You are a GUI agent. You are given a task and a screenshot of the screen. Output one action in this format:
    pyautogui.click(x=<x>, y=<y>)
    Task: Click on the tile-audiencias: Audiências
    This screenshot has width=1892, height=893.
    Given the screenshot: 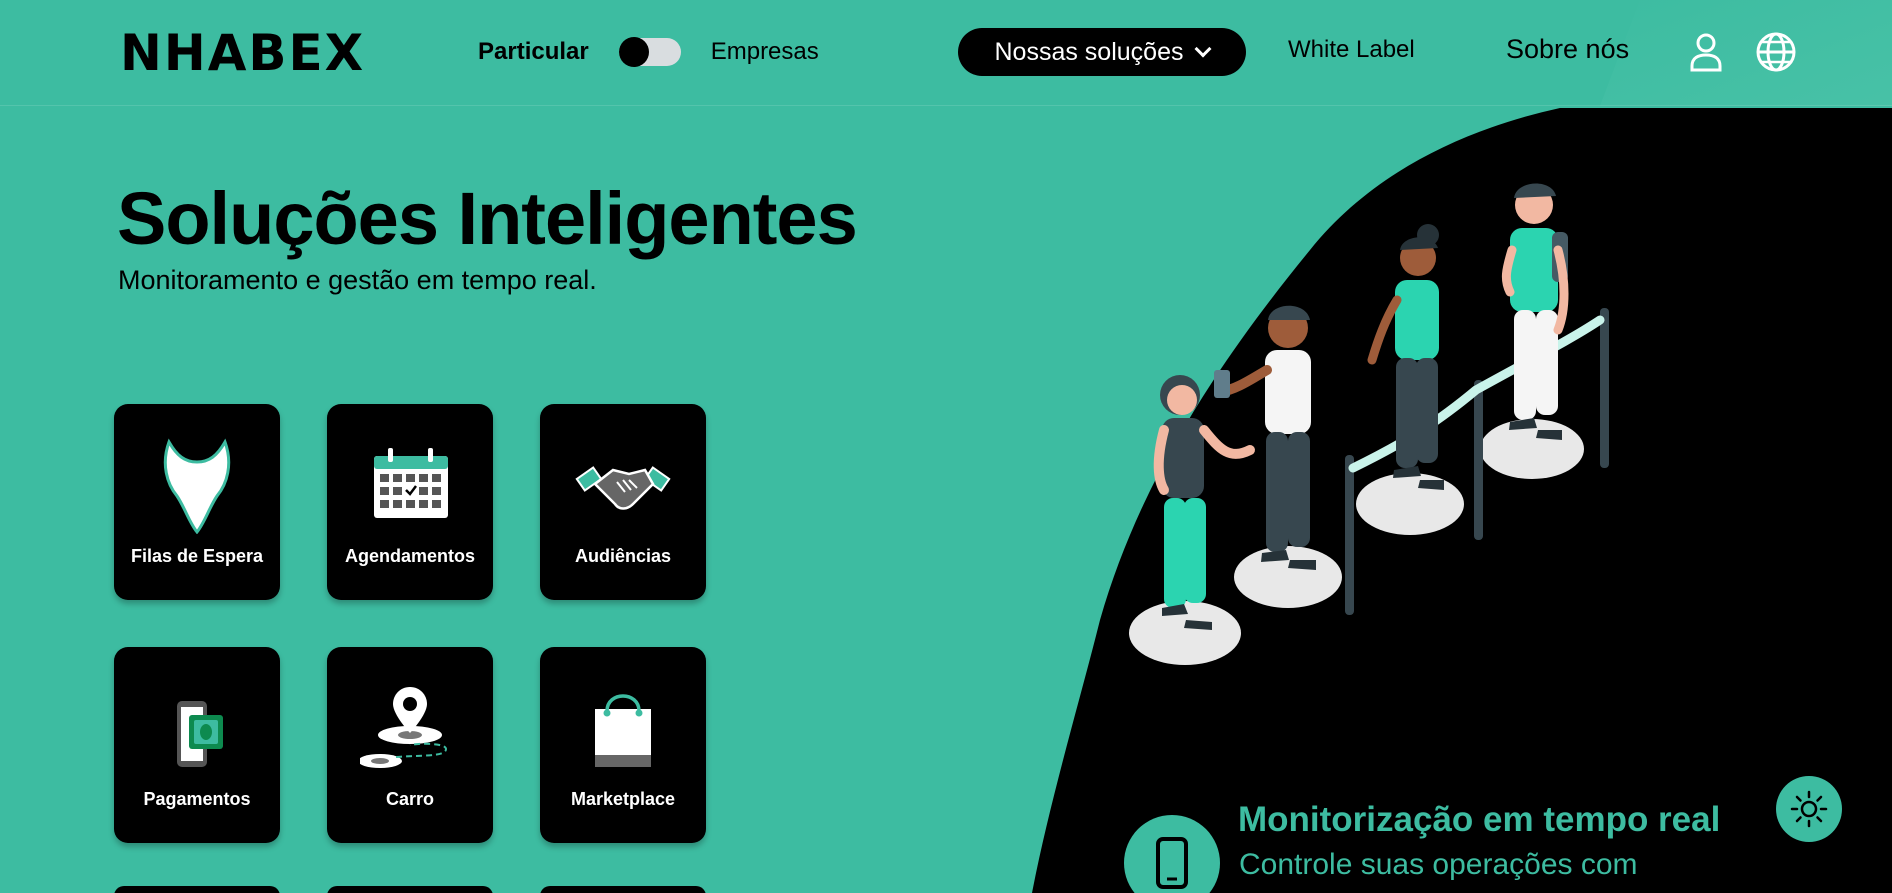 What is the action you would take?
    pyautogui.click(x=623, y=502)
    